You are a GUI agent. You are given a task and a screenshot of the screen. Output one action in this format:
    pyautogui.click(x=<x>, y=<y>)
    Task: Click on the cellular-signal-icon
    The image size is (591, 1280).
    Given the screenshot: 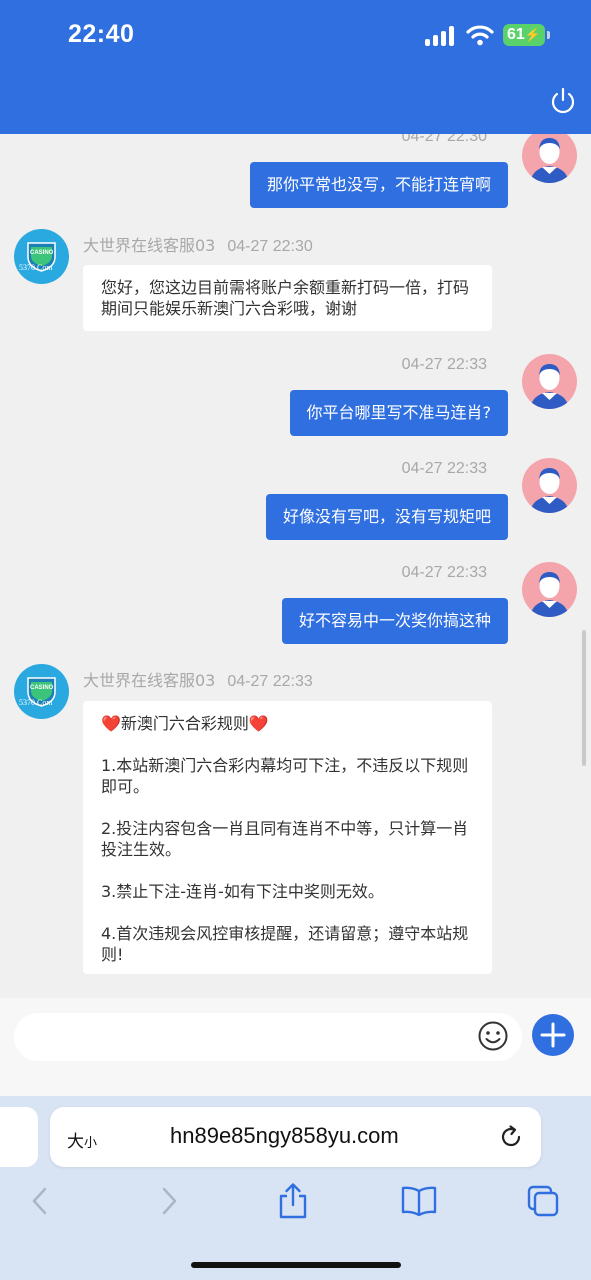 What is the action you would take?
    pyautogui.click(x=440, y=36)
    